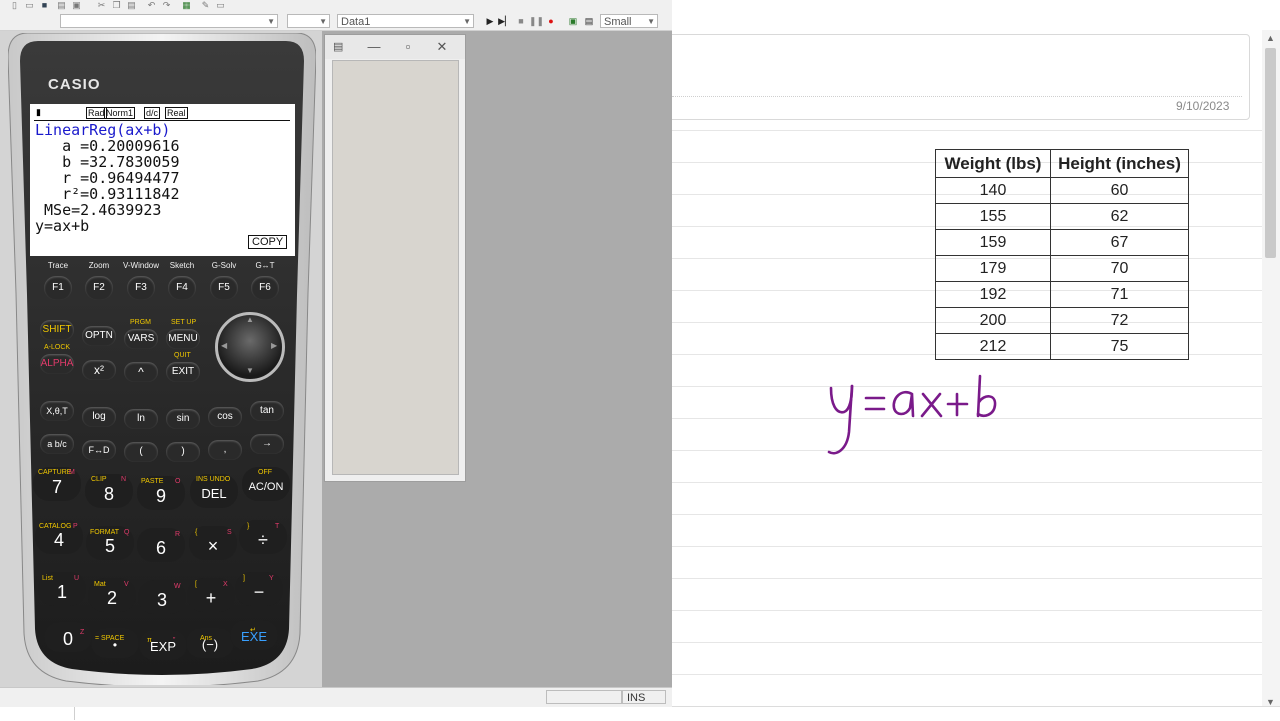  Describe the element at coordinates (163, 645) in the screenshot. I see `exp-key: π” EXP` at that location.